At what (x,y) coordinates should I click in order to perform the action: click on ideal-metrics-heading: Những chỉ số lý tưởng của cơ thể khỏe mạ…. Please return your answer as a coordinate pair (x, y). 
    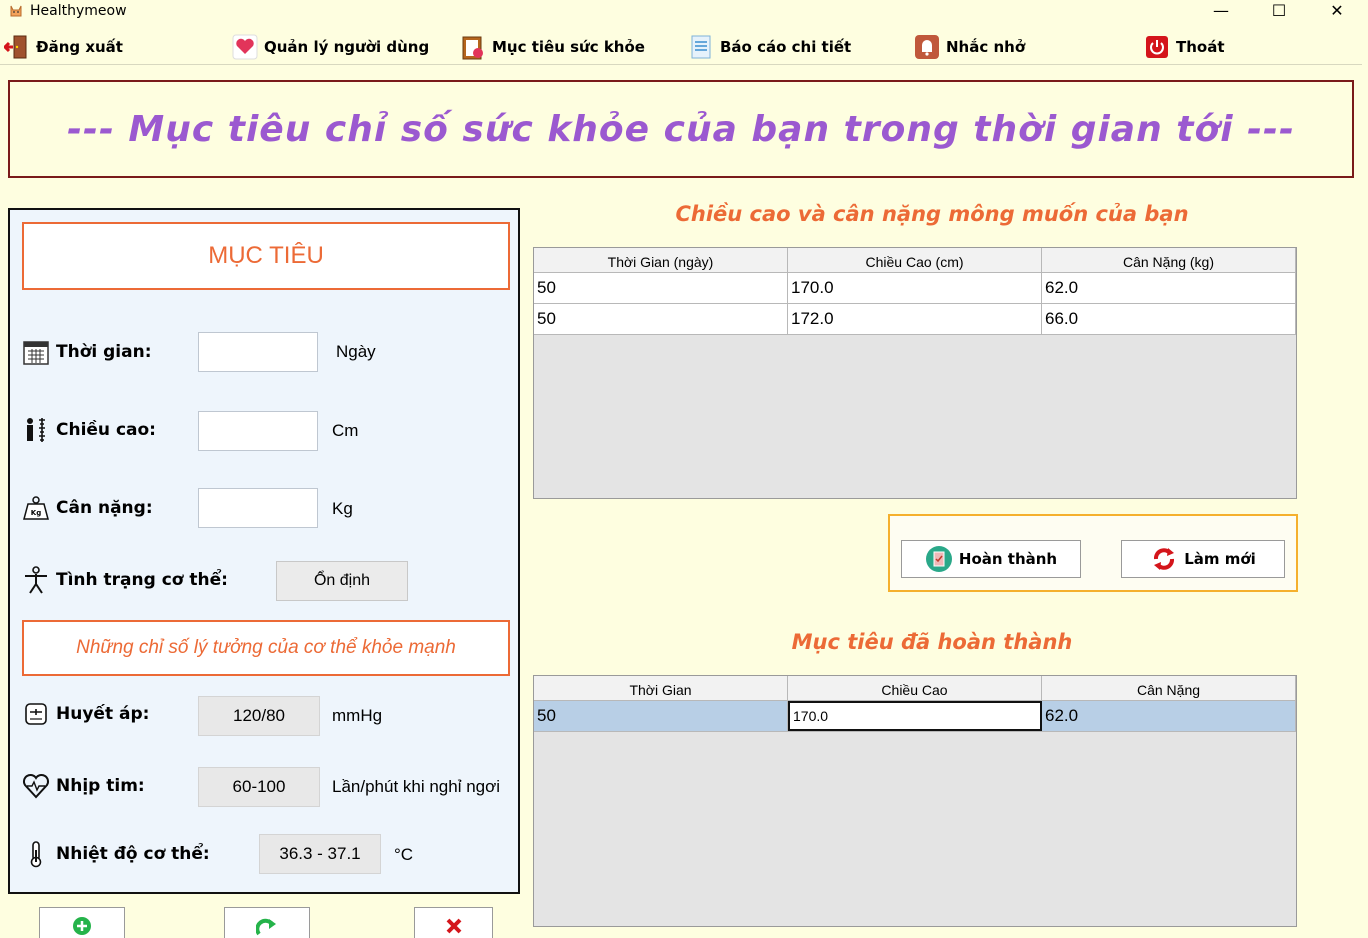
    Looking at the image, I should click on (266, 648).